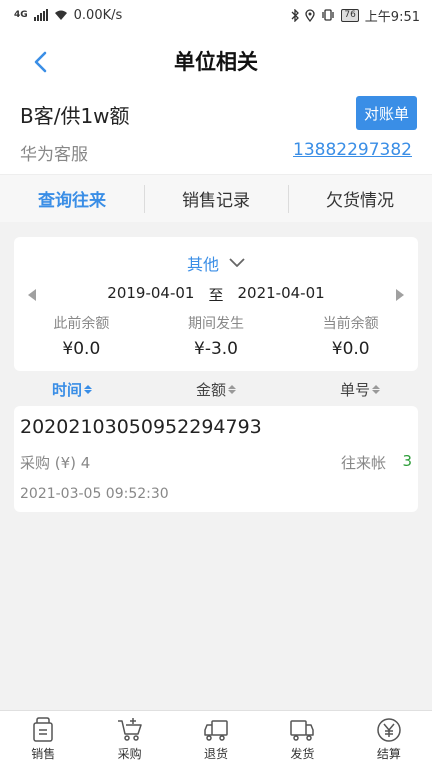 This screenshot has height=768, width=432. Describe the element at coordinates (386, 113) in the screenshot. I see `statement-button: 对账单` at that location.